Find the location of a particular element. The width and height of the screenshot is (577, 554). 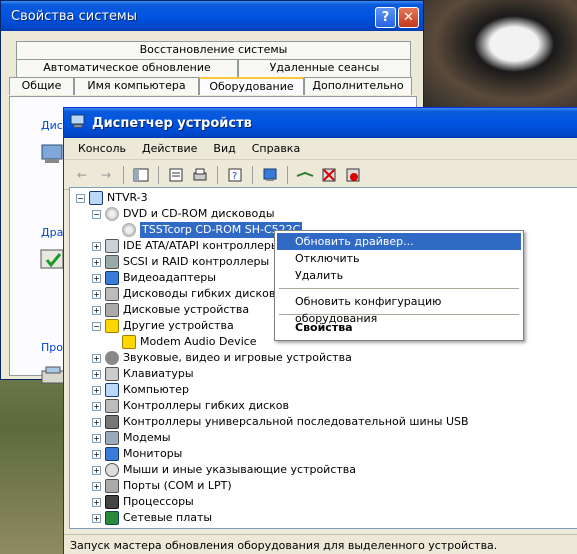

update-driver-icon is located at coordinates (305, 175).